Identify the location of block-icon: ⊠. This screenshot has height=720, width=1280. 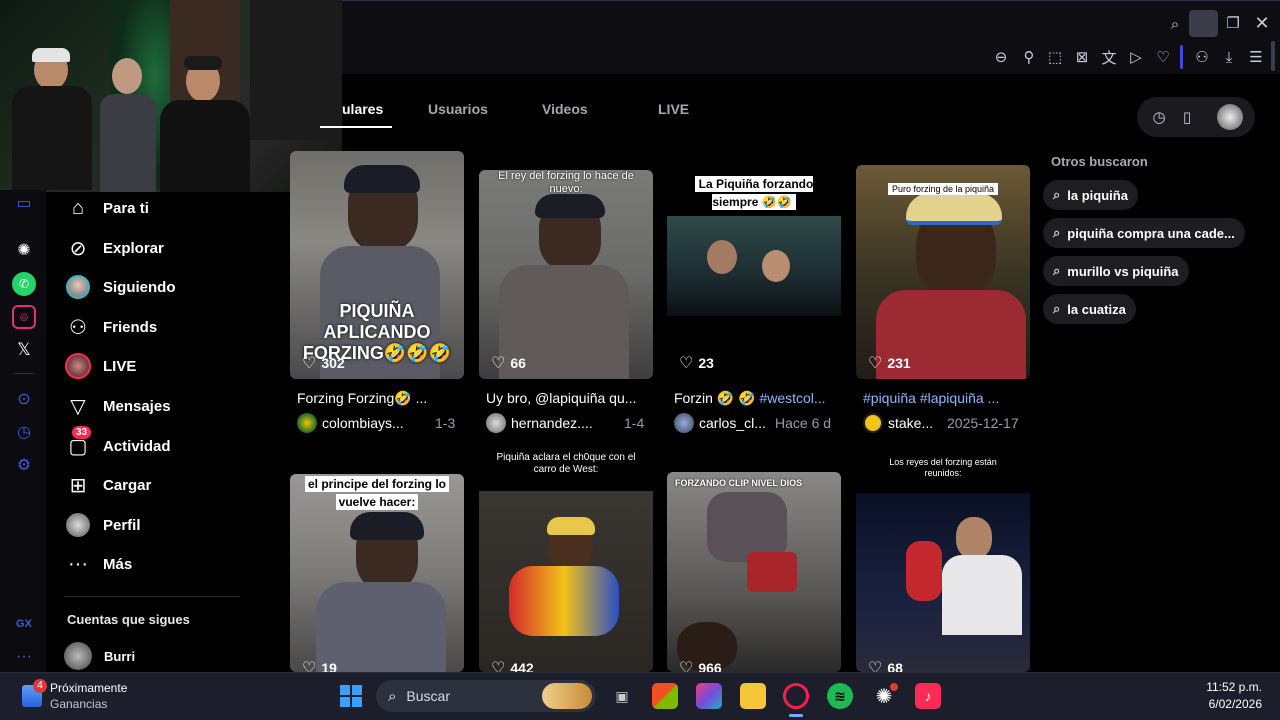
(1082, 57).